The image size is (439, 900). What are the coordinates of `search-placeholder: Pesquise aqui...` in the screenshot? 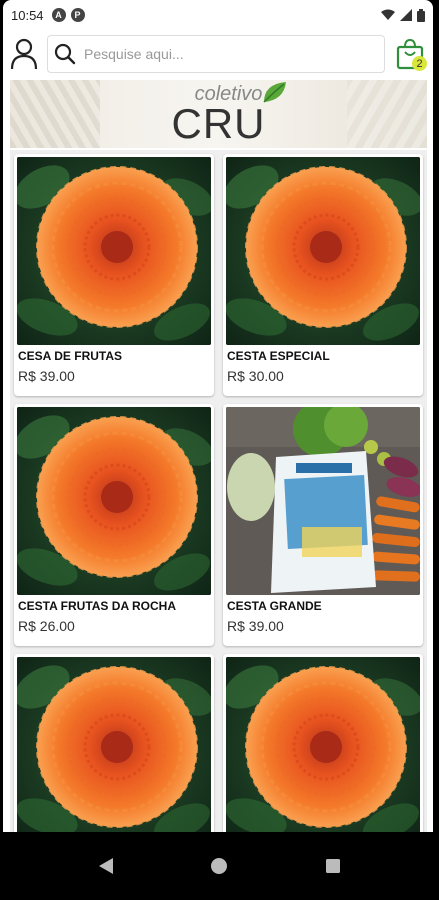 It's located at (134, 54).